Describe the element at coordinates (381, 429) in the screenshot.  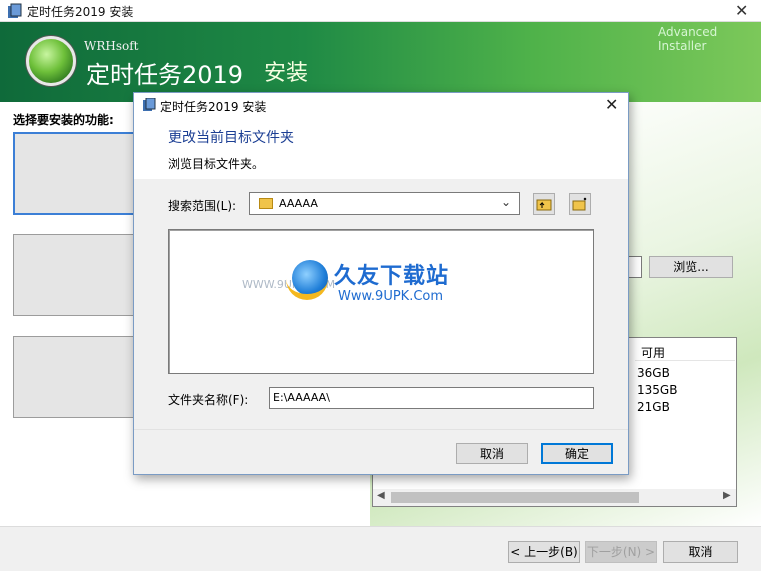
I see `dialog-divider` at that location.